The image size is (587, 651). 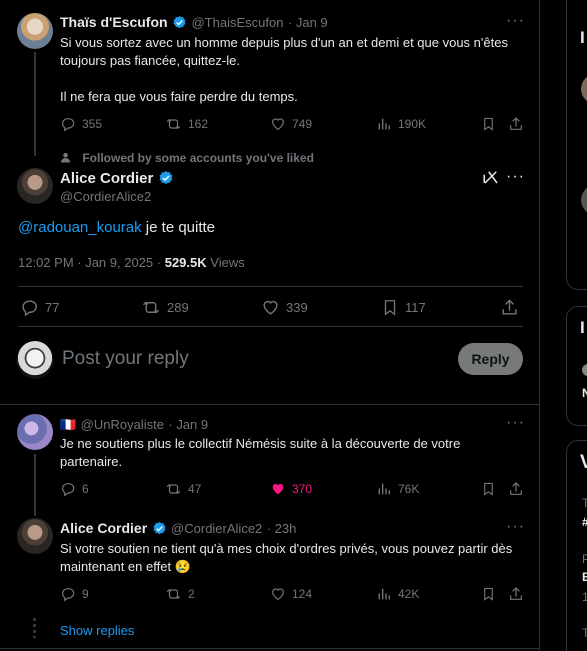 What do you see at coordinates (187, 158) in the screenshot?
I see `social-context: Followed by some accounts you've liked` at bounding box center [187, 158].